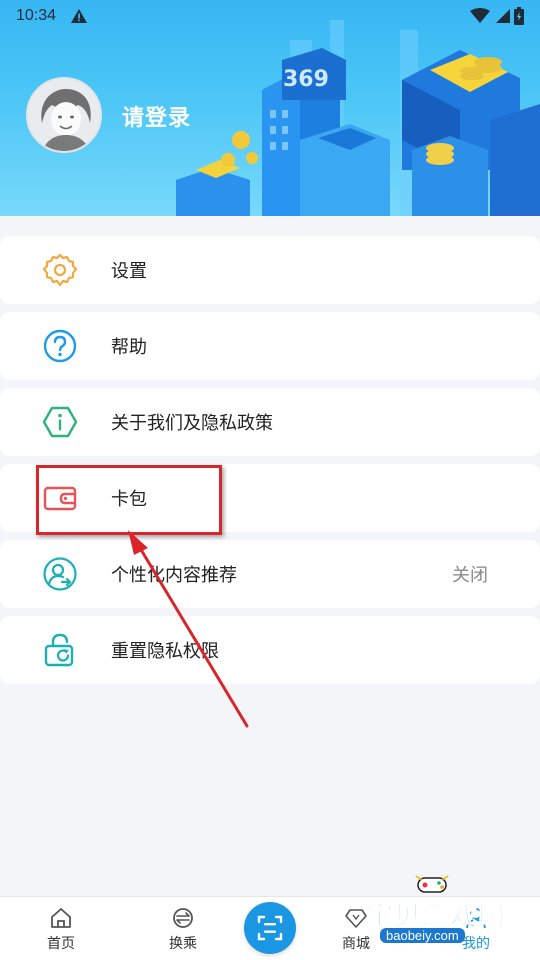  What do you see at coordinates (60, 574) in the screenshot?
I see `user-recommend-icon` at bounding box center [60, 574].